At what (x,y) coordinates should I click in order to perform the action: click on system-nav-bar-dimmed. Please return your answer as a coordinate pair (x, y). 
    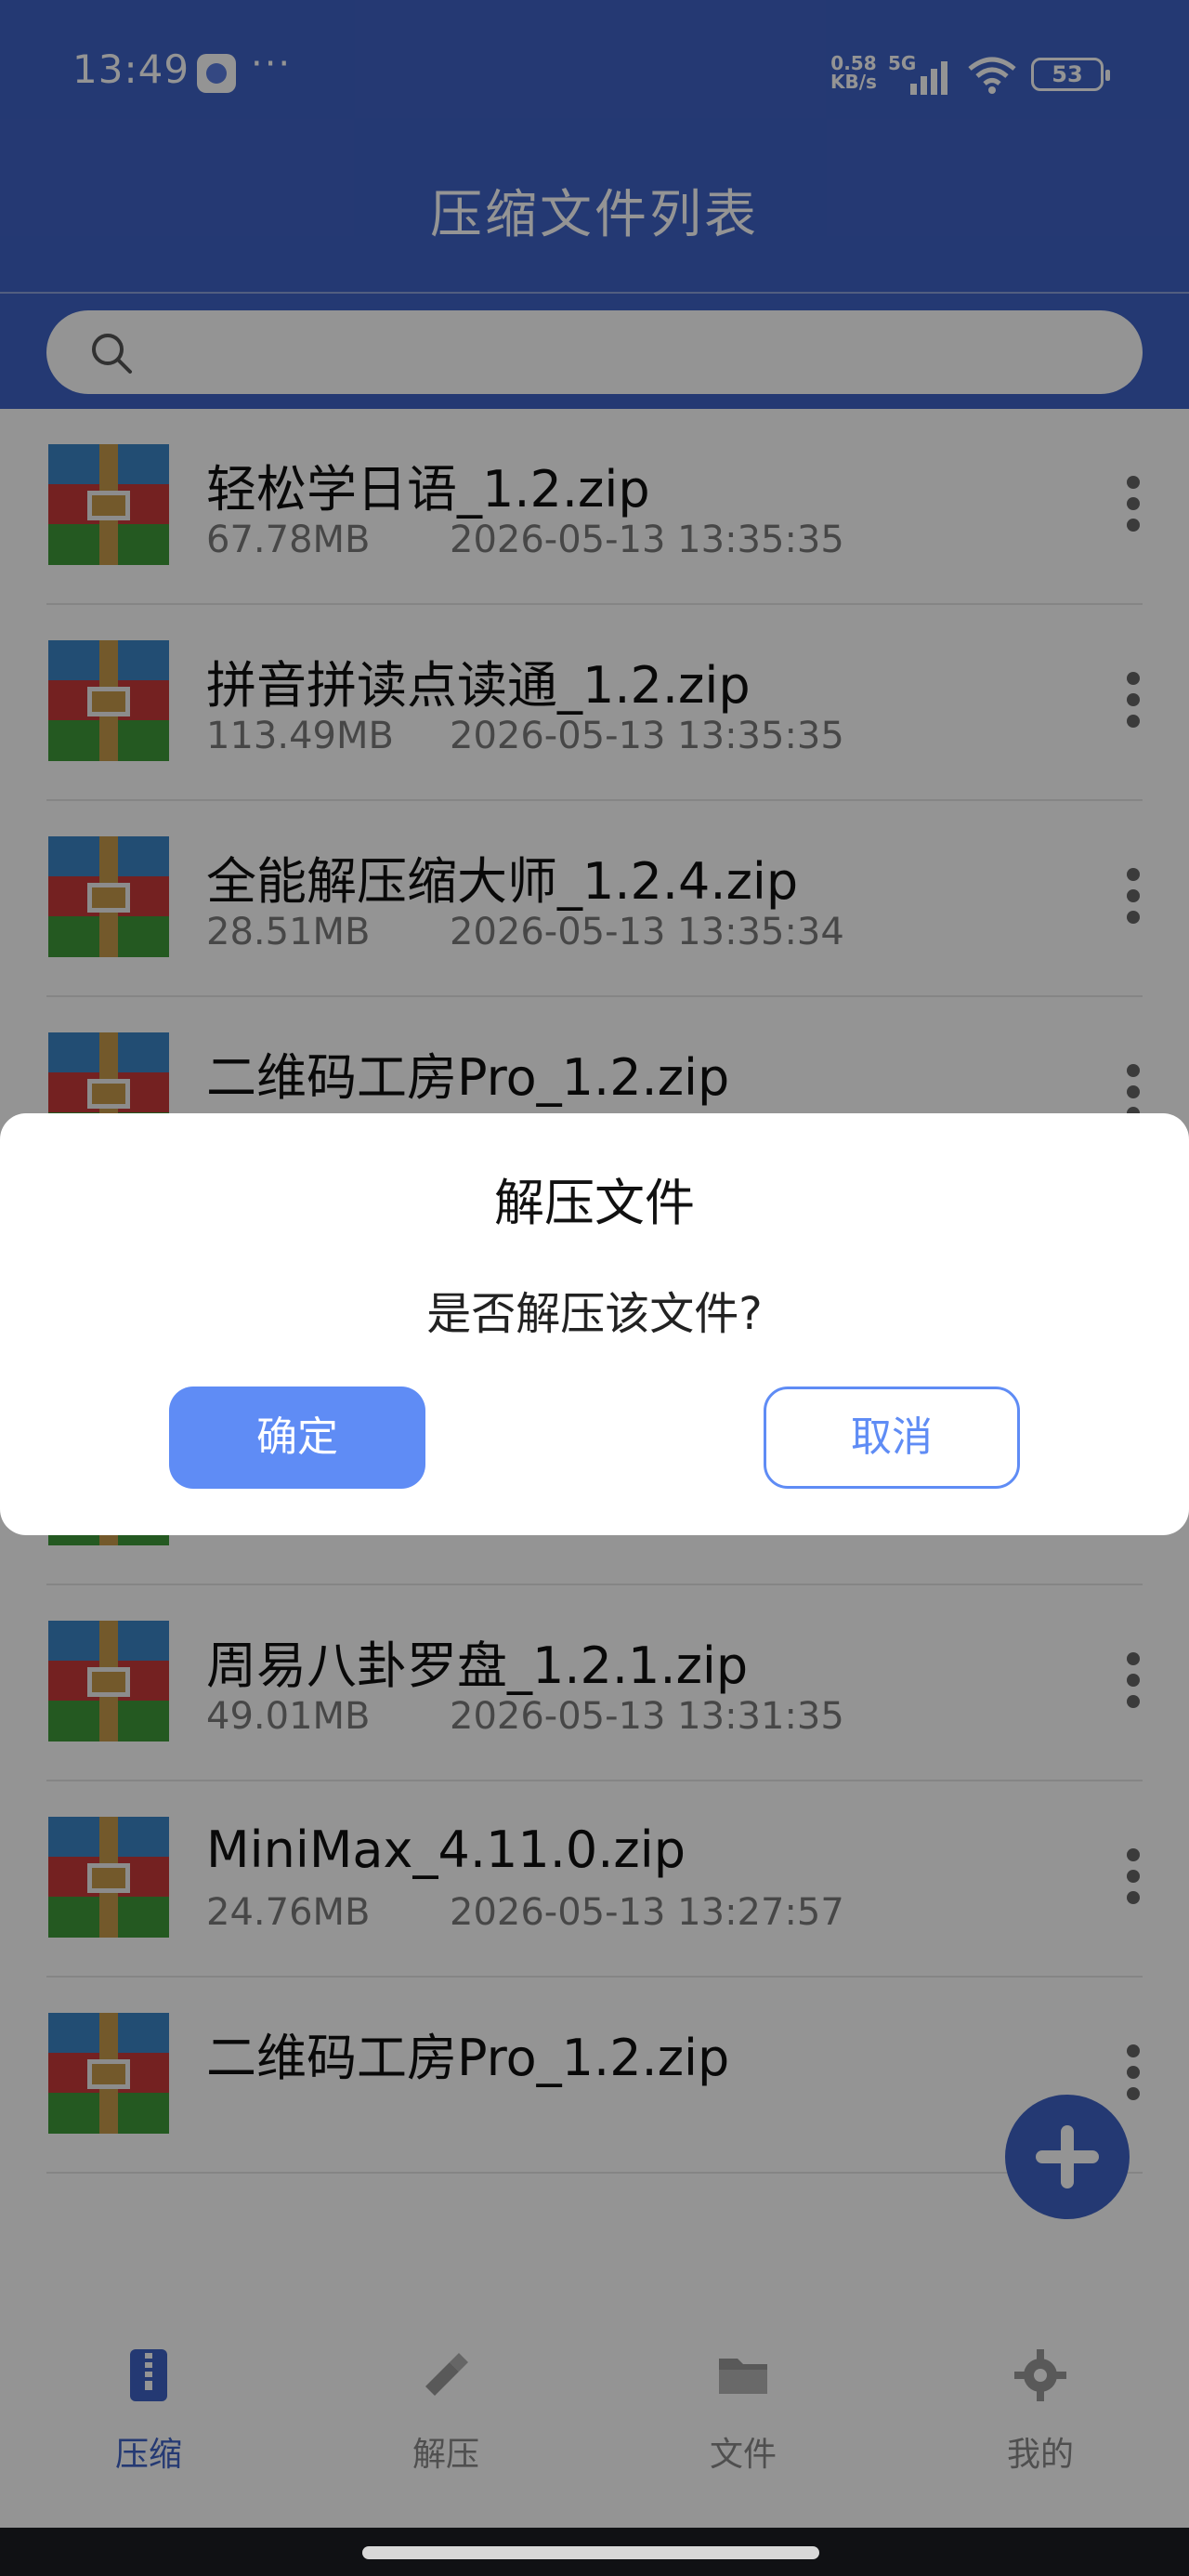
    Looking at the image, I should click on (594, 2552).